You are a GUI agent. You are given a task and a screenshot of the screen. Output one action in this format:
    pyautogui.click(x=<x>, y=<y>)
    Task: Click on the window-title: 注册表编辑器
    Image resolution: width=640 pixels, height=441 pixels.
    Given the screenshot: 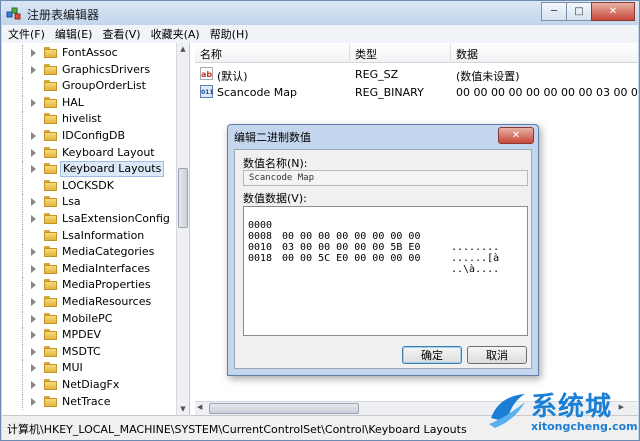 What is the action you would take?
    pyautogui.click(x=63, y=15)
    